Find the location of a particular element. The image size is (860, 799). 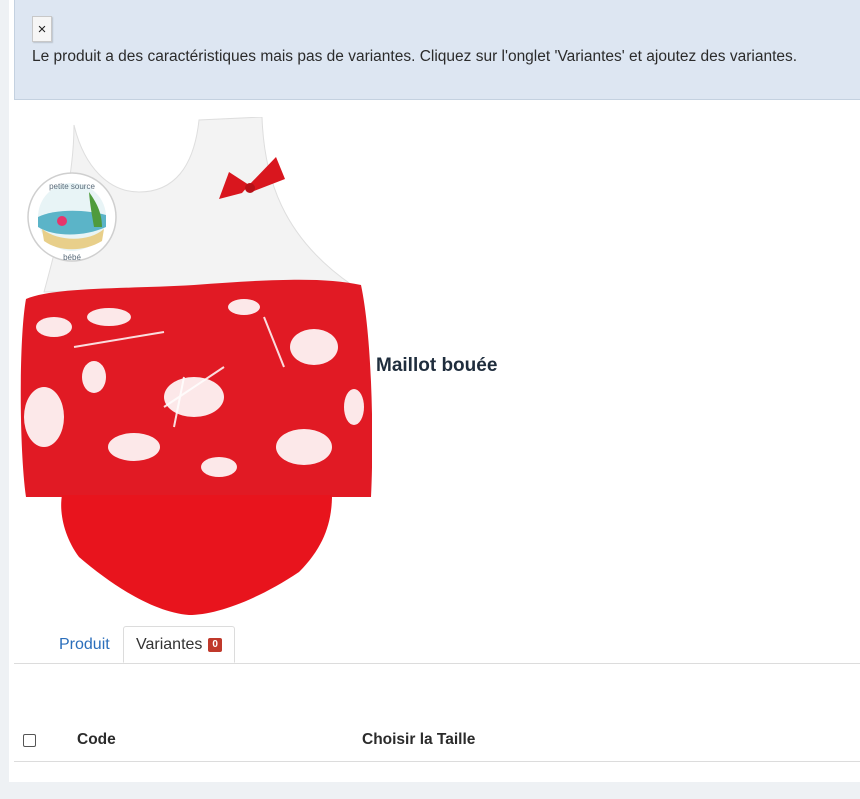

tab-bar: Produit Variantes 0 is located at coordinates (437, 645).